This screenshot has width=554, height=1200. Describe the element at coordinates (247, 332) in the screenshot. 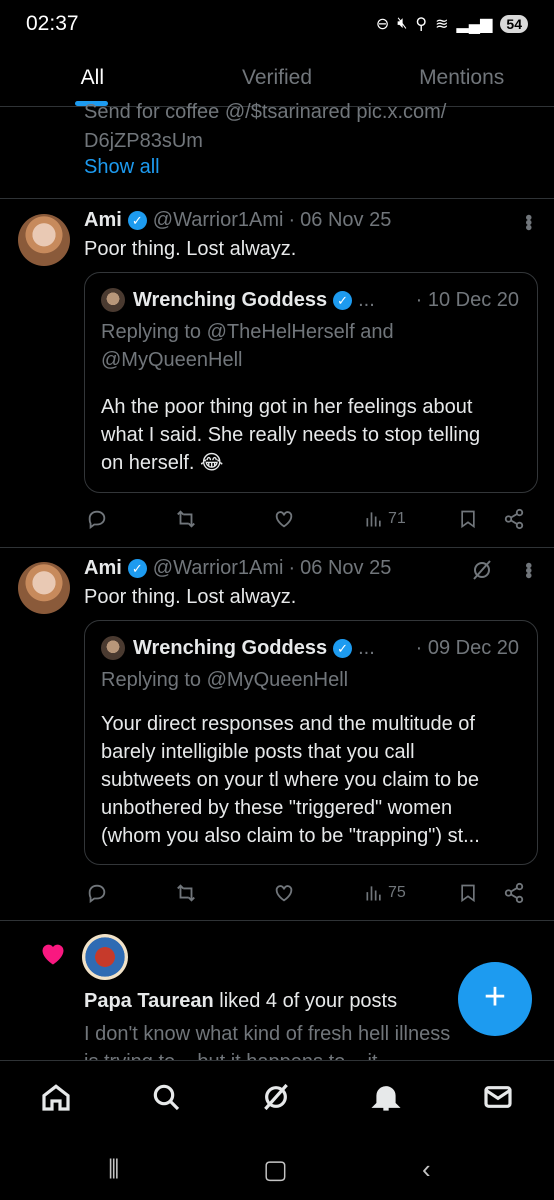

I see `reply-to-line-1: Replying to @TheHelHerself and` at that location.